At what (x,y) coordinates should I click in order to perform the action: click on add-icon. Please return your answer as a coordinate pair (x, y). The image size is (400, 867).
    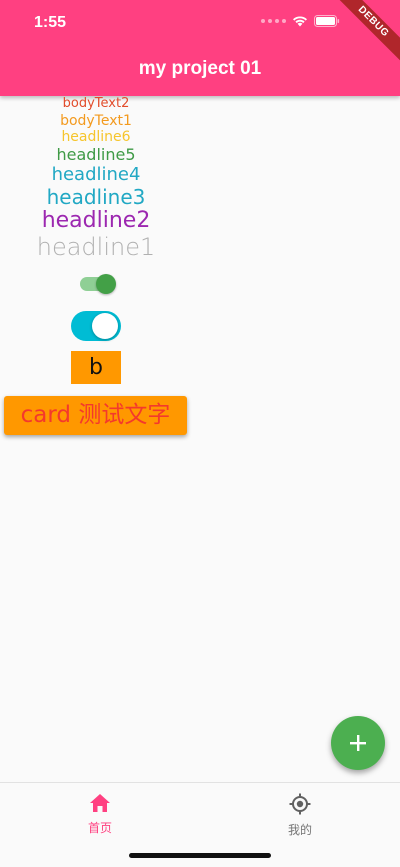
    Looking at the image, I should click on (358, 743).